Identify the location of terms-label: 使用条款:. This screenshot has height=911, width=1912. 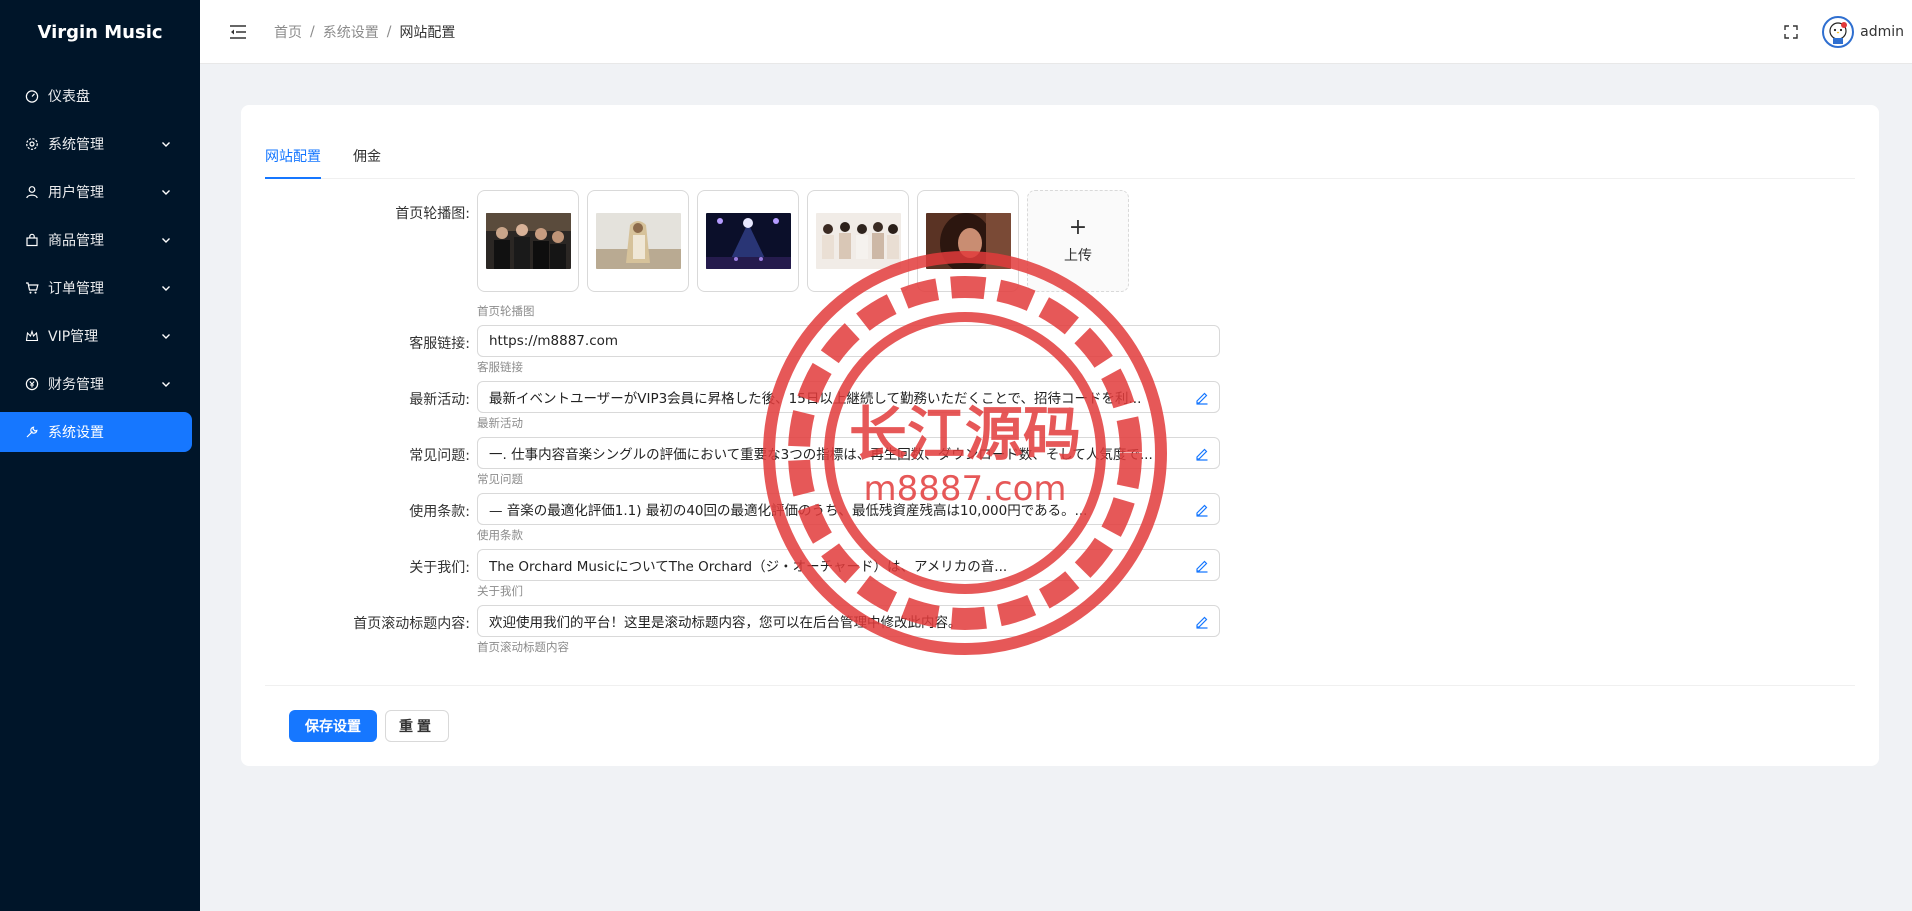
(439, 512).